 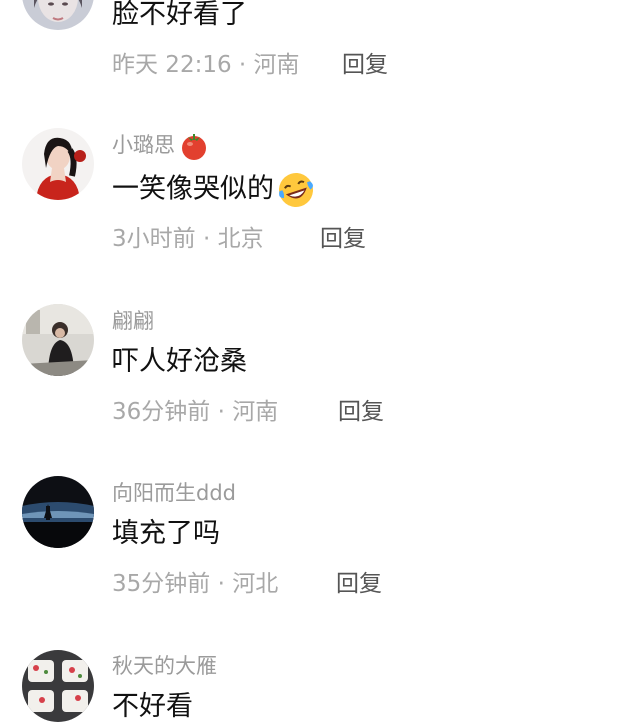 I want to click on comment-username: 翩翩, so click(x=133, y=321).